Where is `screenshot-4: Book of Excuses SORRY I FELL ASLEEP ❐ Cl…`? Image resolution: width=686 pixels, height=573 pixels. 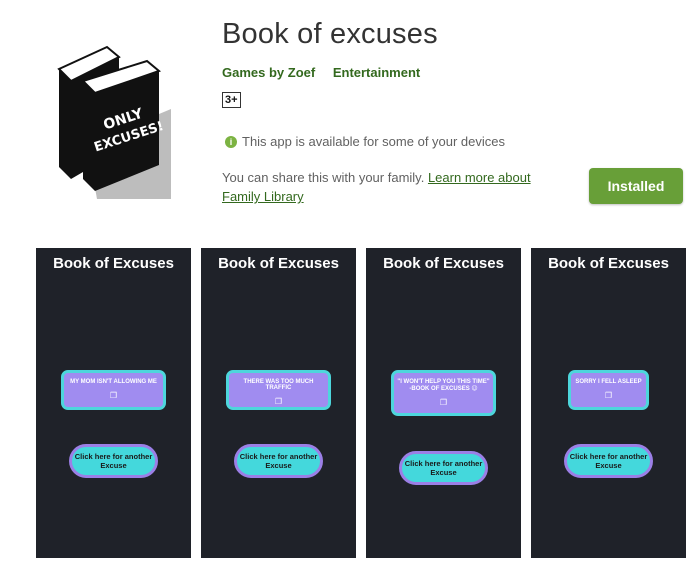 screenshot-4: Book of Excuses SORRY I FELL ASLEEP ❐ Cl… is located at coordinates (608, 403).